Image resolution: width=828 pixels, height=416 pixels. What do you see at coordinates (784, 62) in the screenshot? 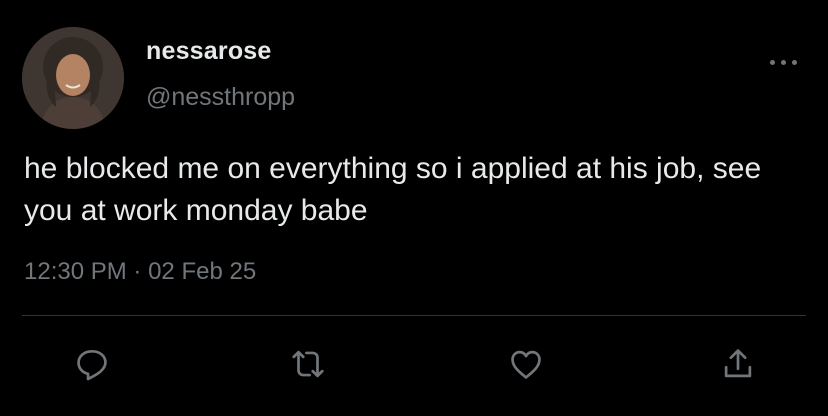
I see `more-options-icon` at bounding box center [784, 62].